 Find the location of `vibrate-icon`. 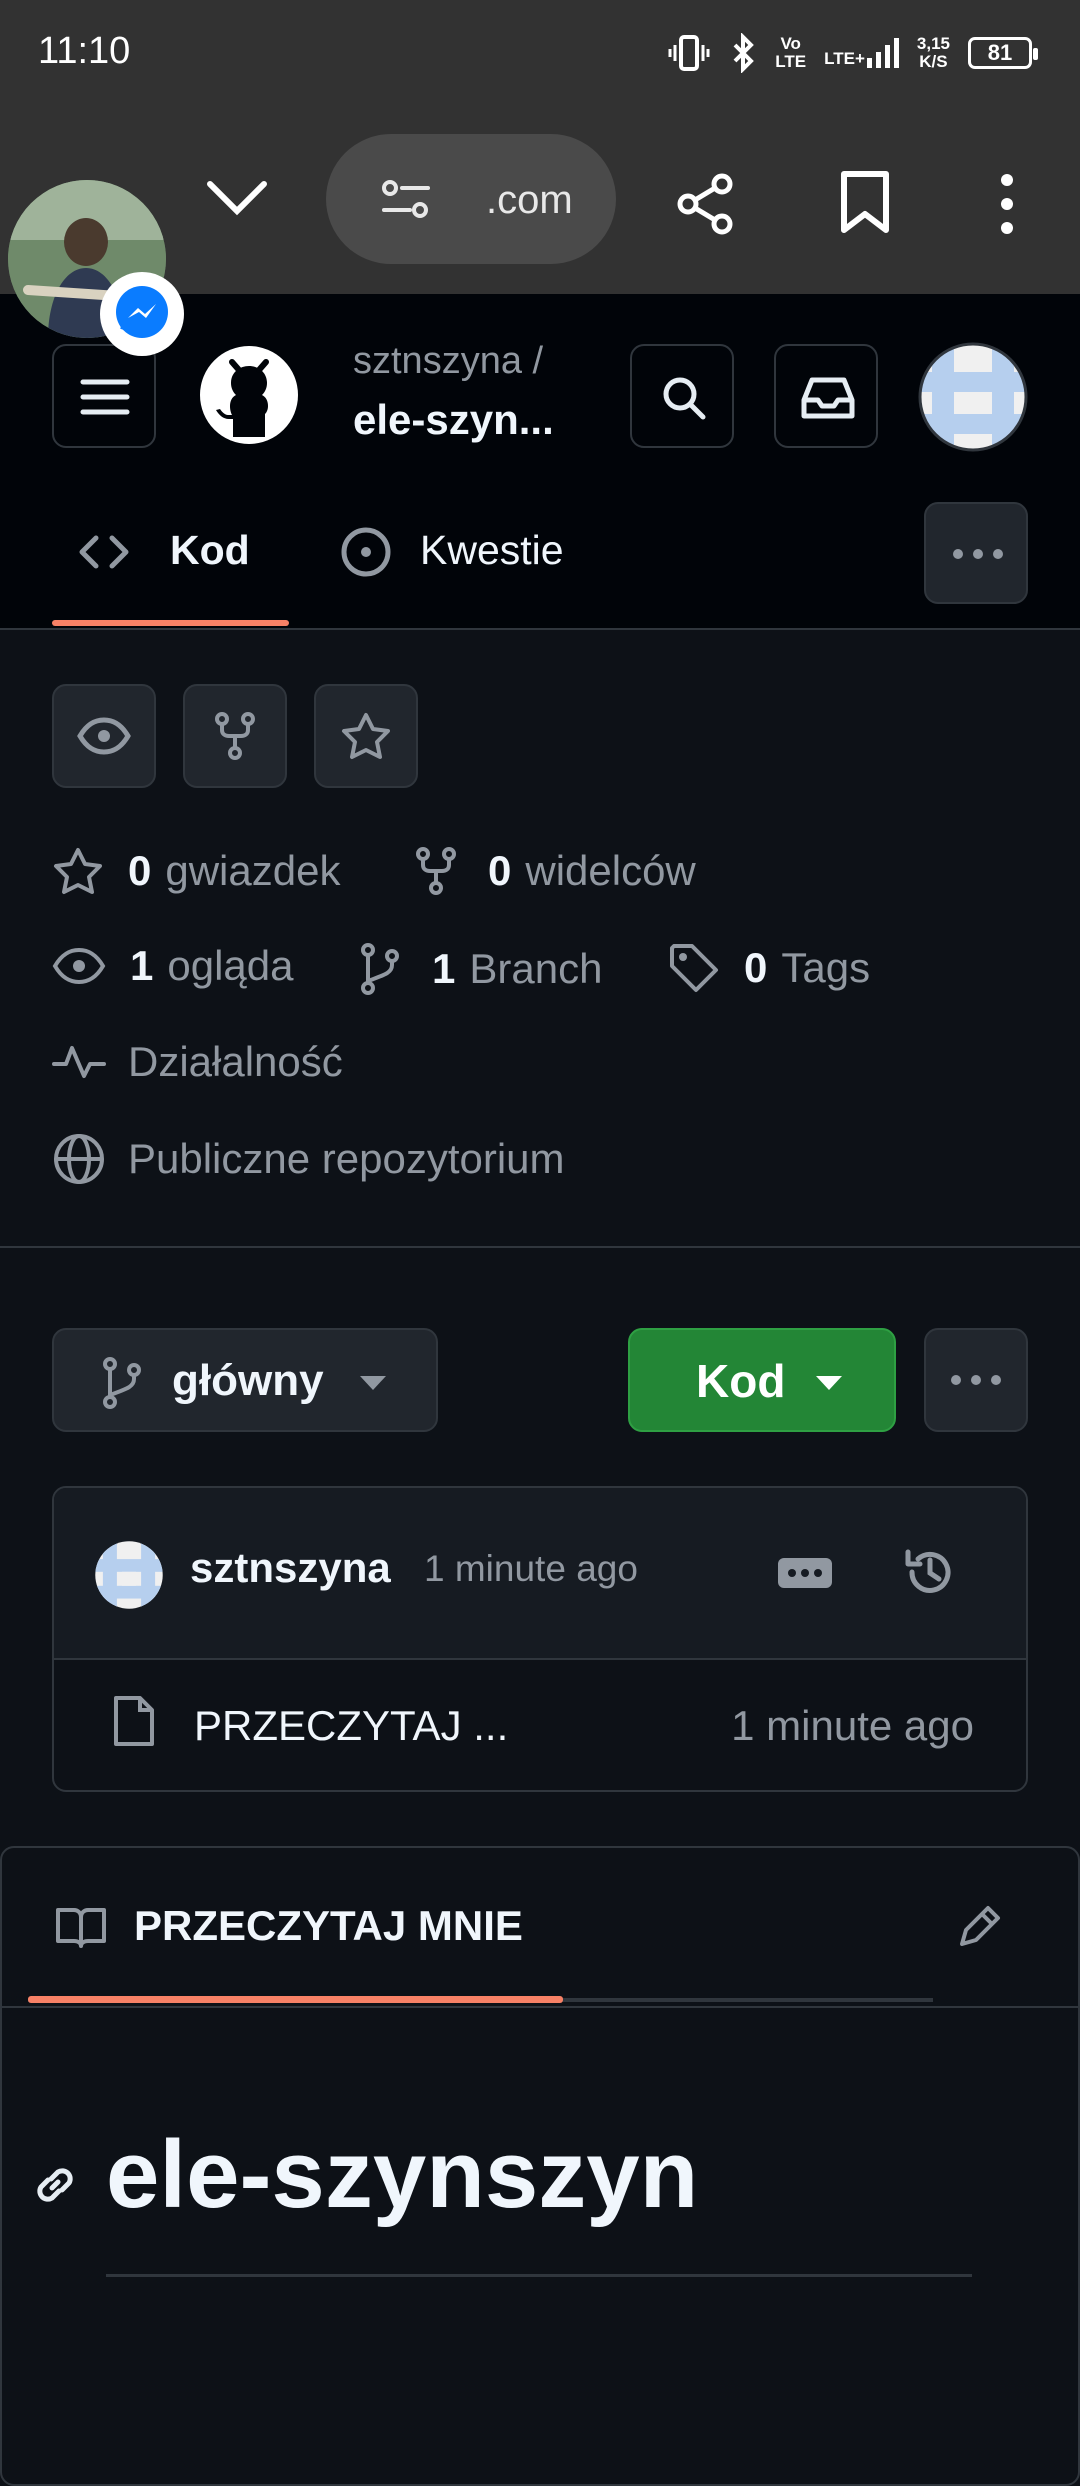

vibrate-icon is located at coordinates (689, 53).